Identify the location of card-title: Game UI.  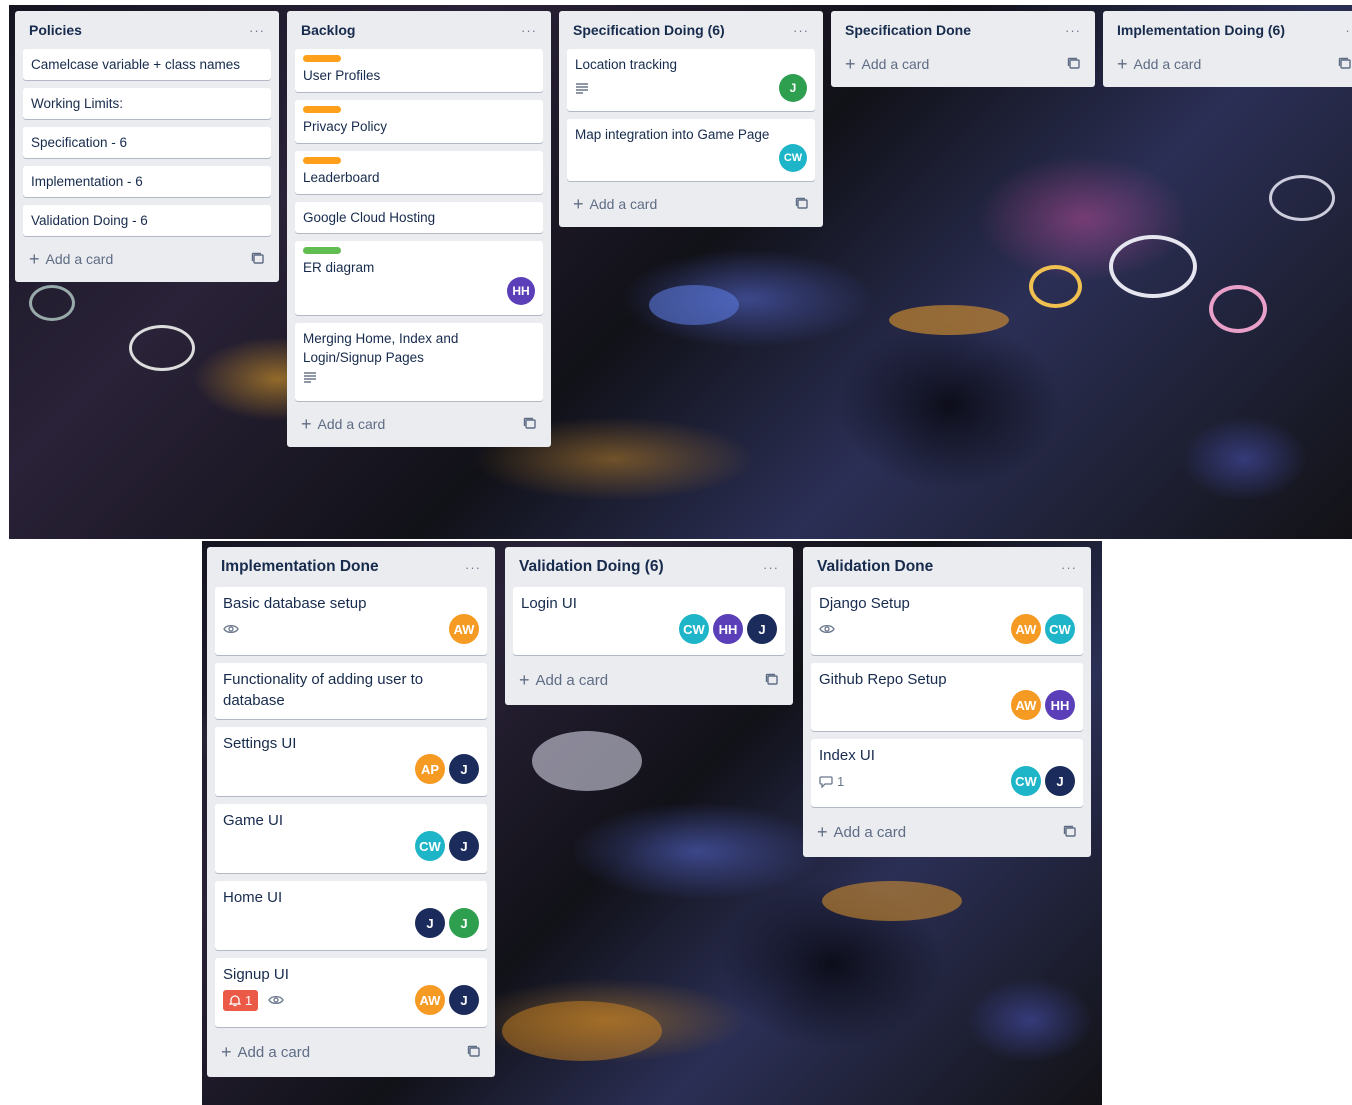
(253, 820).